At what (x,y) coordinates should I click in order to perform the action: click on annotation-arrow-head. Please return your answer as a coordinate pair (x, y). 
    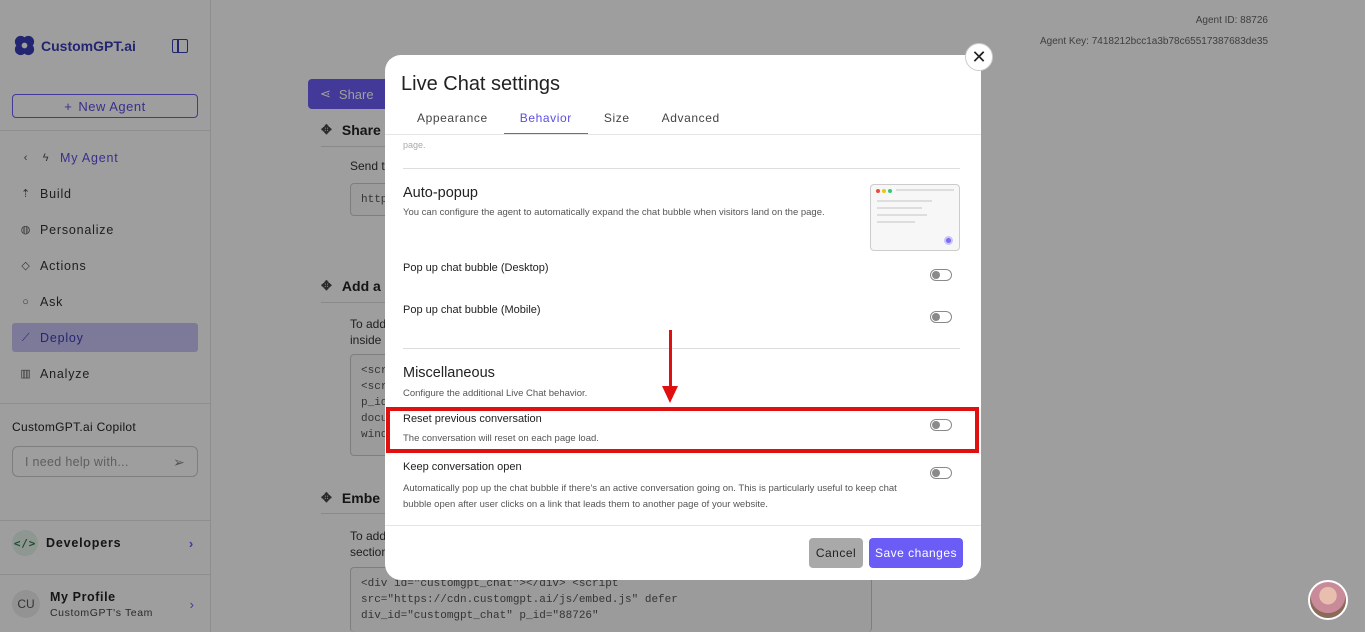
    Looking at the image, I should click on (670, 394).